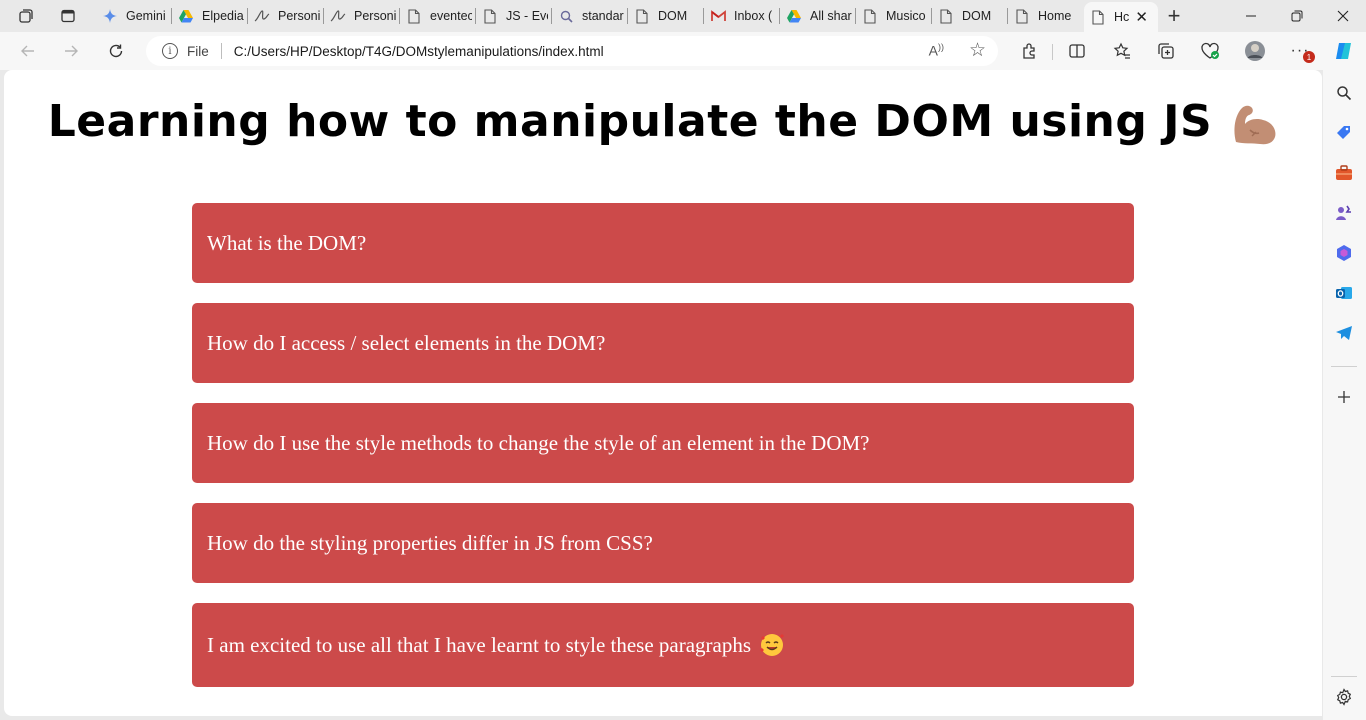  Describe the element at coordinates (977, 50) in the screenshot. I see `favorite-star-icon: ☆` at that location.